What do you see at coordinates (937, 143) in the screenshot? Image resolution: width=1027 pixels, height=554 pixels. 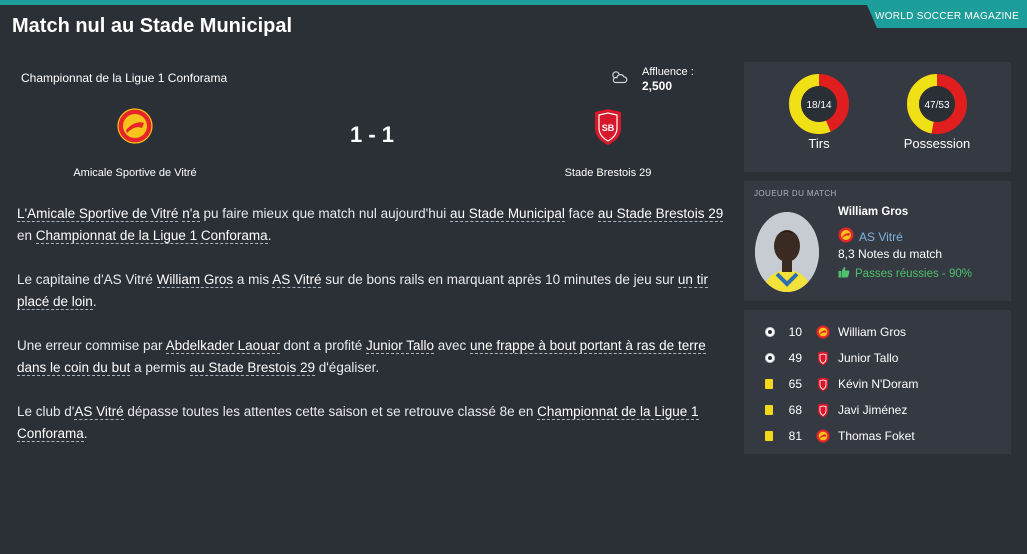 I see `possession-label: Possession` at bounding box center [937, 143].